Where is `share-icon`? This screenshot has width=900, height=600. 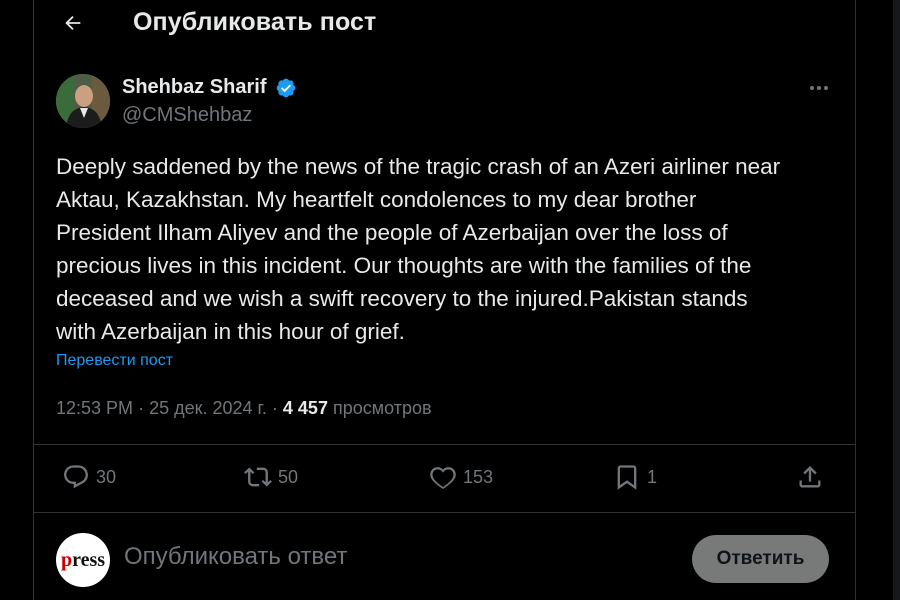
share-icon is located at coordinates (810, 477).